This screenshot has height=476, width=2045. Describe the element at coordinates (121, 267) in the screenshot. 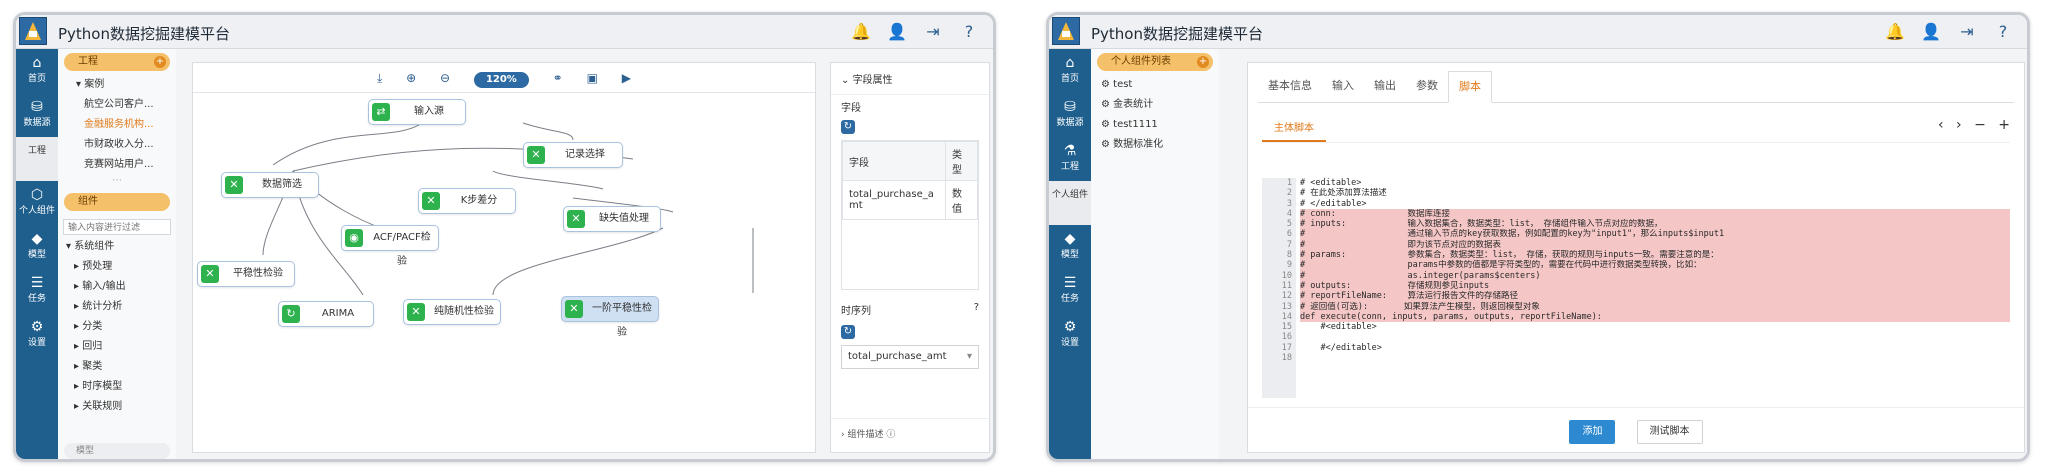

I see `tree-item: ▸ 预处理` at that location.